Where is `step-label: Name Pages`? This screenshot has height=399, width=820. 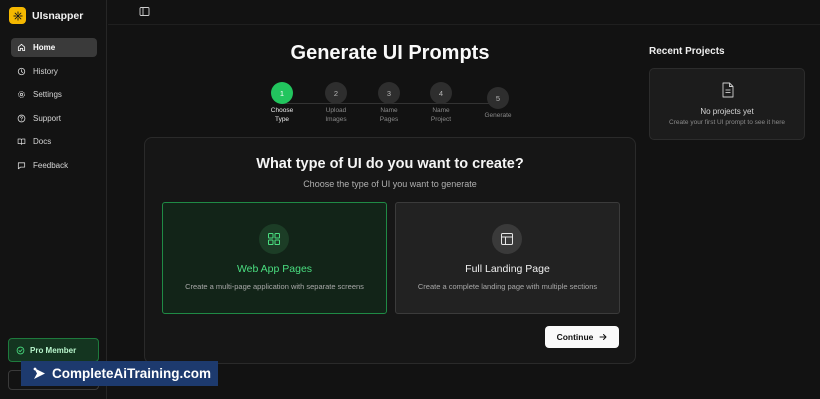
step-label: Name Pages is located at coordinates (389, 115).